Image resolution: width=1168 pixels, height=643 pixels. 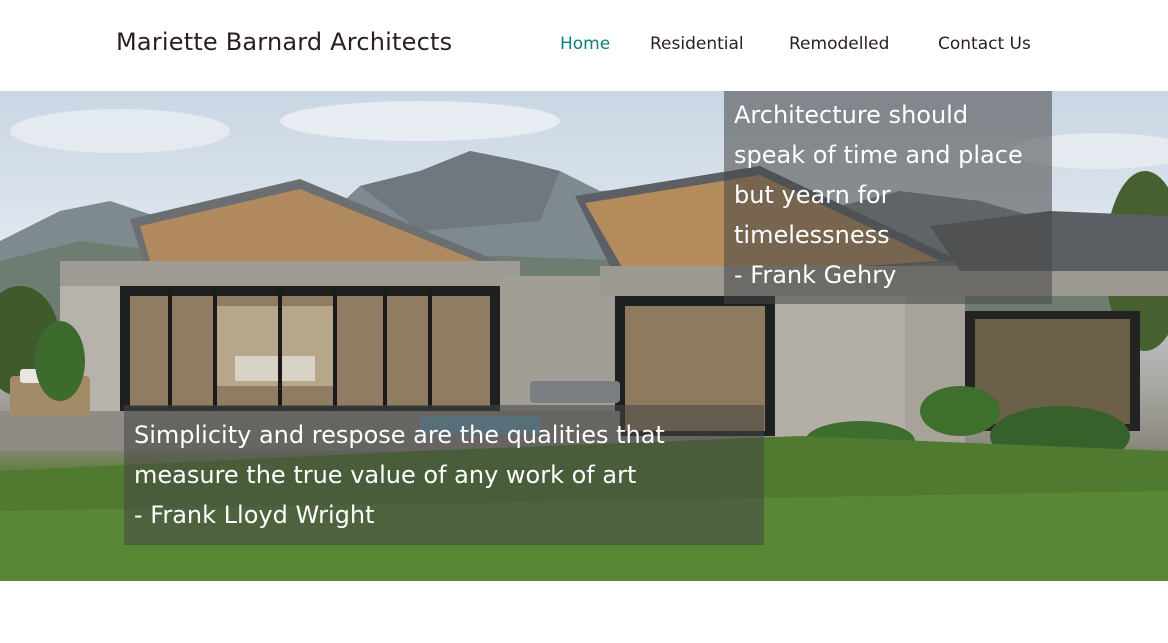 I want to click on quote-line: Architecture should, so click(x=851, y=115).